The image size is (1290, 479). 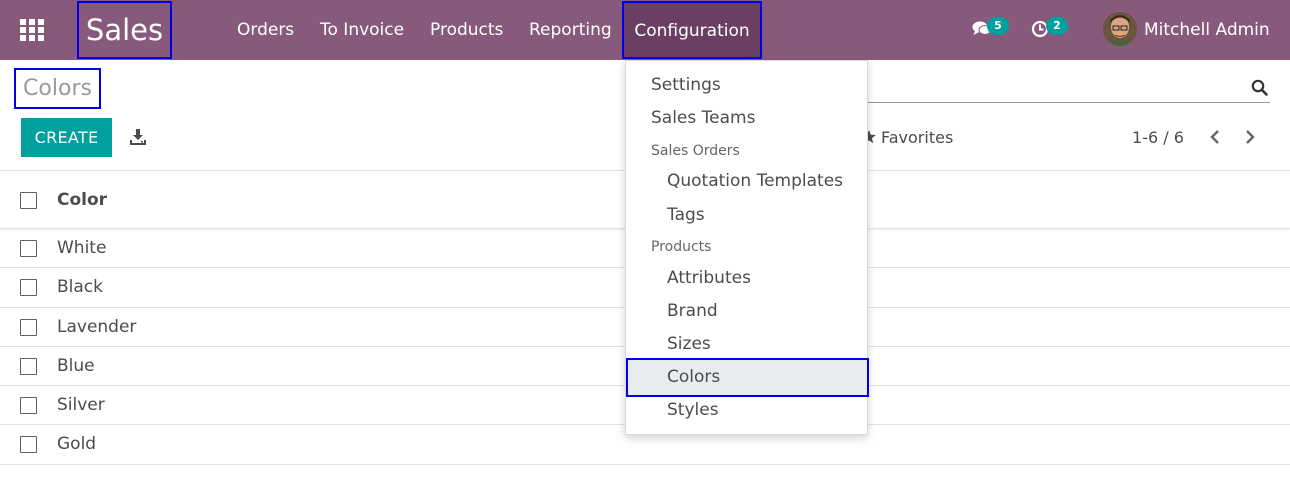 What do you see at coordinates (695, 151) in the screenshot?
I see `menu-header-sales-orders: Sales Orders` at bounding box center [695, 151].